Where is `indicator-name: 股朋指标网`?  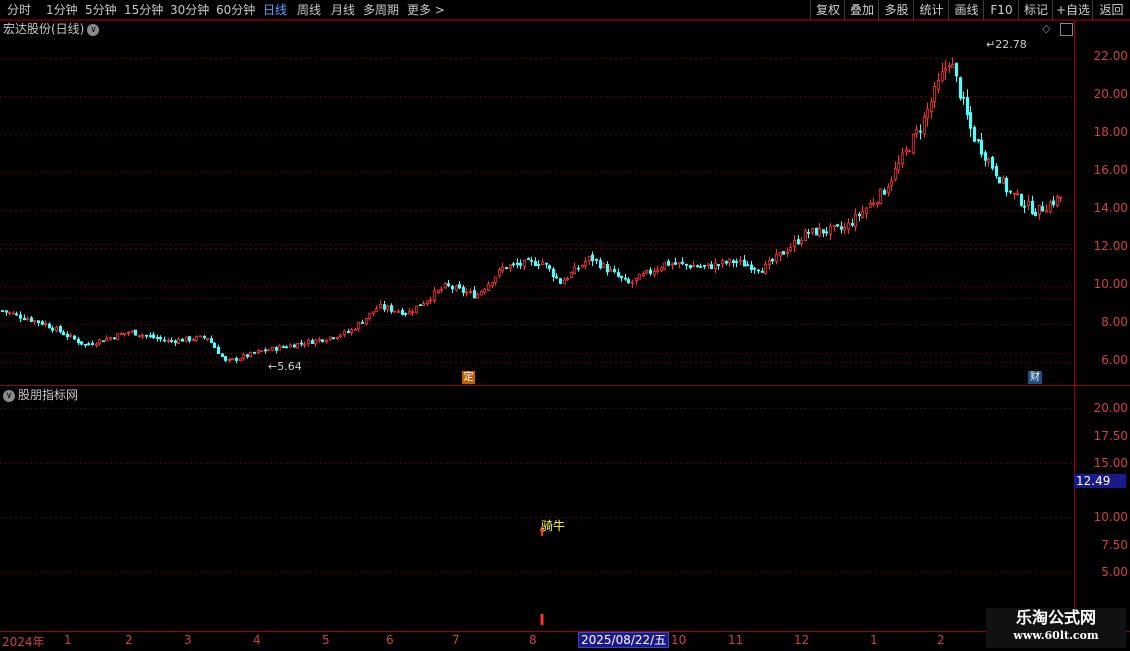
indicator-name: 股朋指标网 is located at coordinates (48, 395).